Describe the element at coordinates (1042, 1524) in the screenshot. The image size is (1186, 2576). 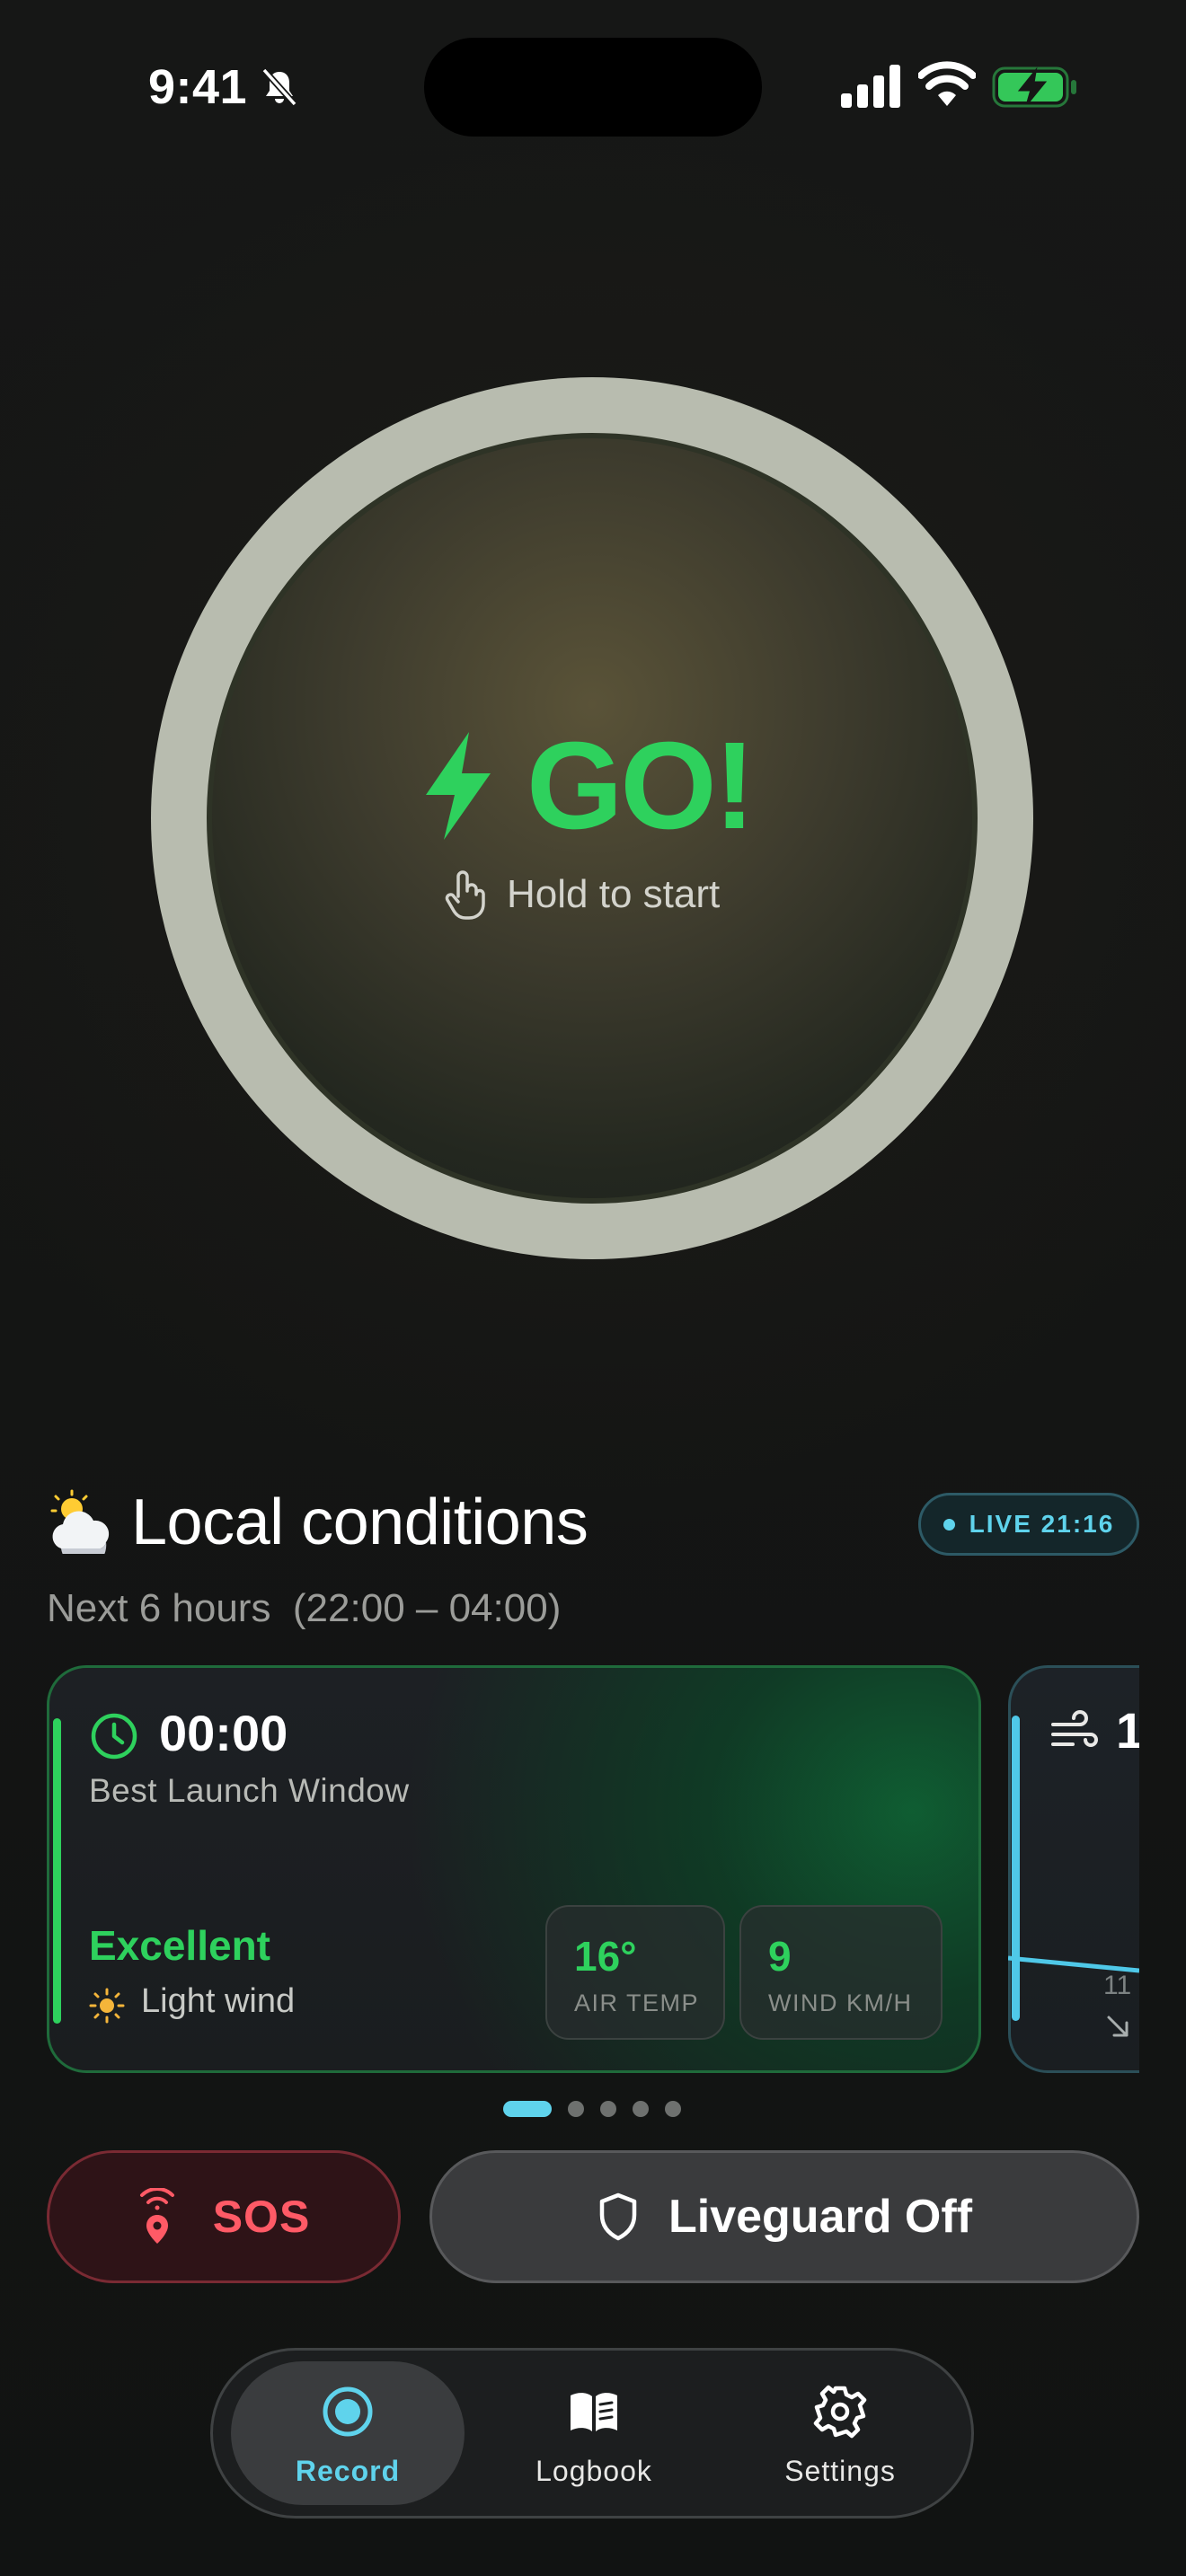
I see `live-badge-text: LIVE 21:16` at that location.